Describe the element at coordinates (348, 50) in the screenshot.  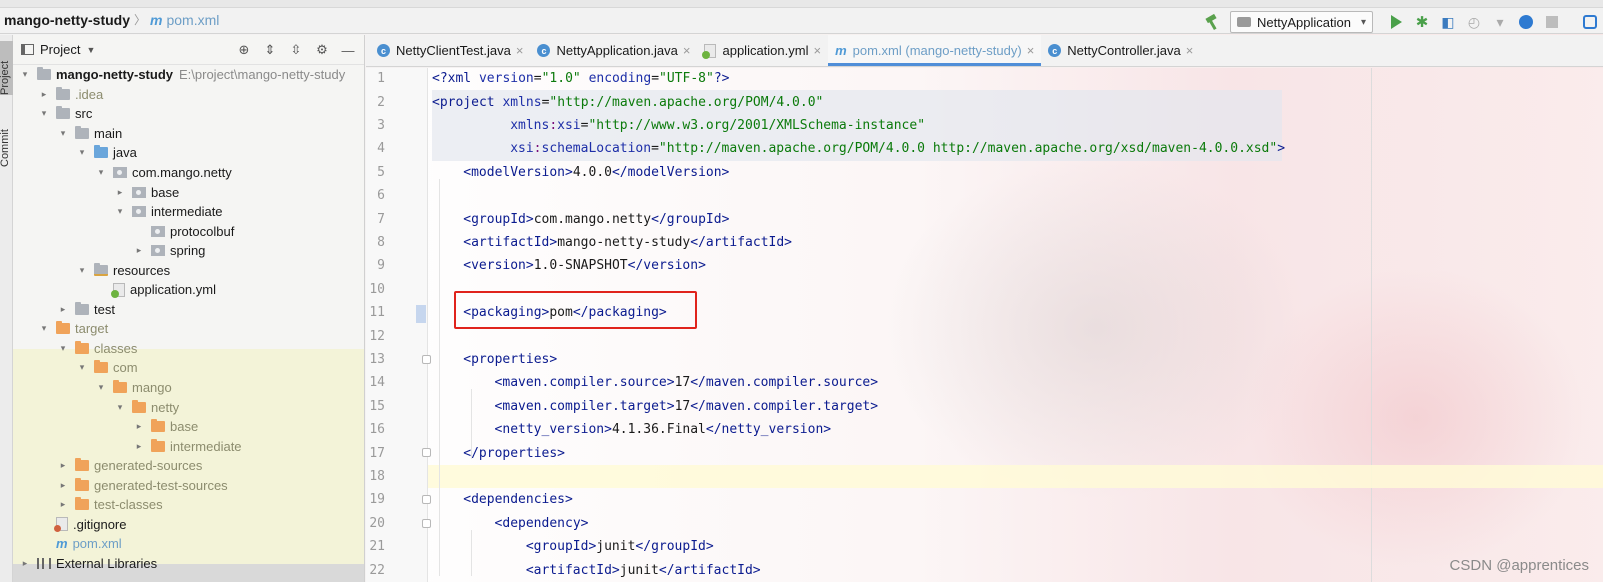
I see `hide-icon: —` at that location.